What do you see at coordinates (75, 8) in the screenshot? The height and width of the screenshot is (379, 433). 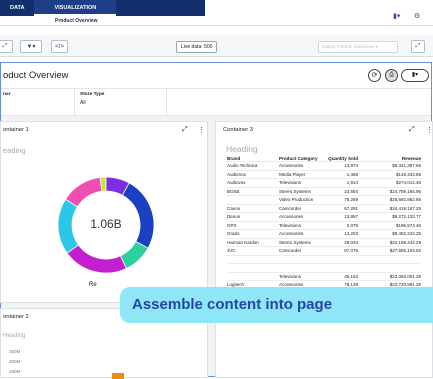 I see `tab-visualization: VISUALIZATION` at bounding box center [75, 8].